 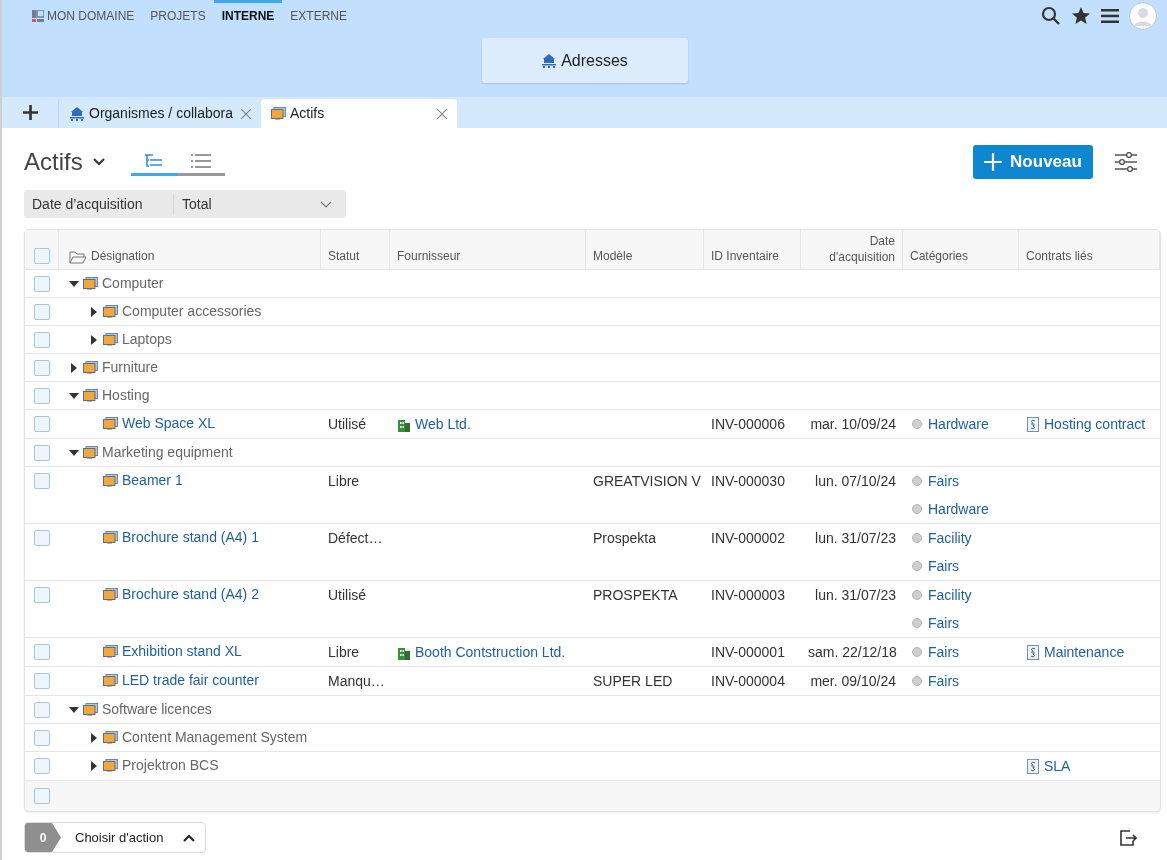 I want to click on status-text: Libre, so click(x=344, y=652).